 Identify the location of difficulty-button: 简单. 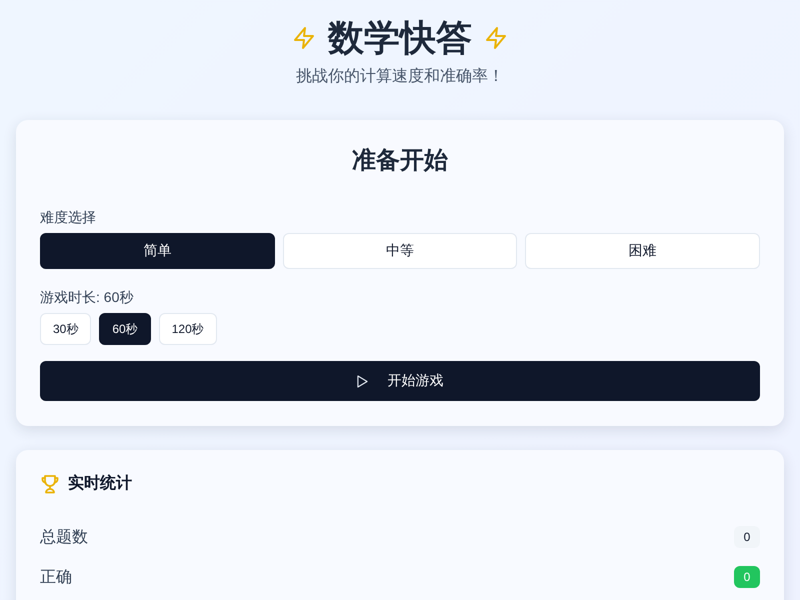
(157, 251).